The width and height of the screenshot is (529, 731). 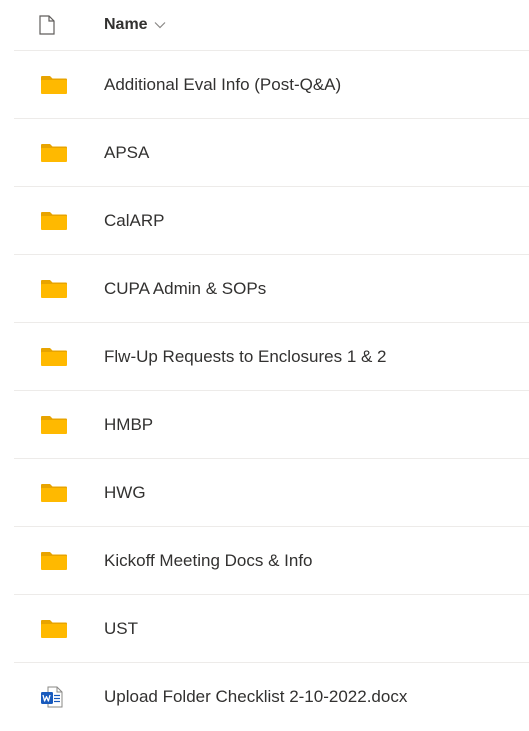 What do you see at coordinates (208, 561) in the screenshot?
I see `item-name: Kickoff Meeting Docs & Info` at bounding box center [208, 561].